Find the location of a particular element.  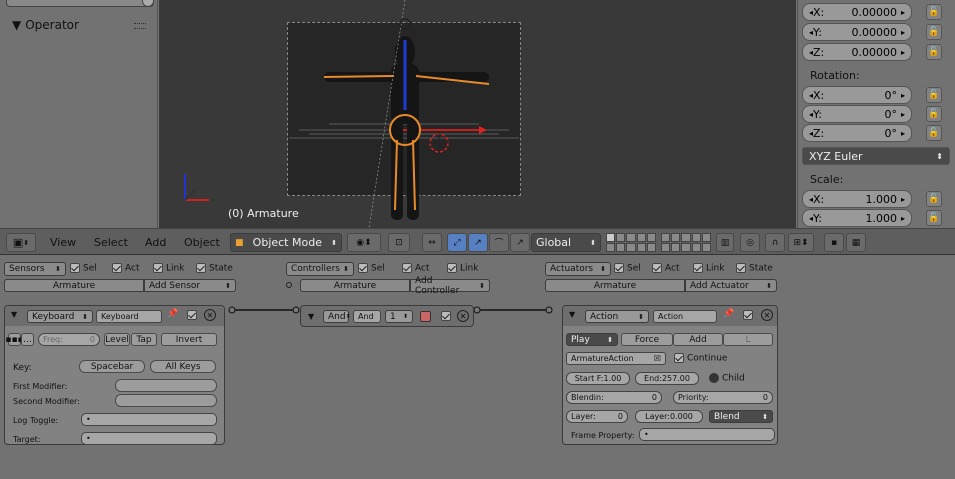

drag-handle-icon is located at coordinates (140, 26).